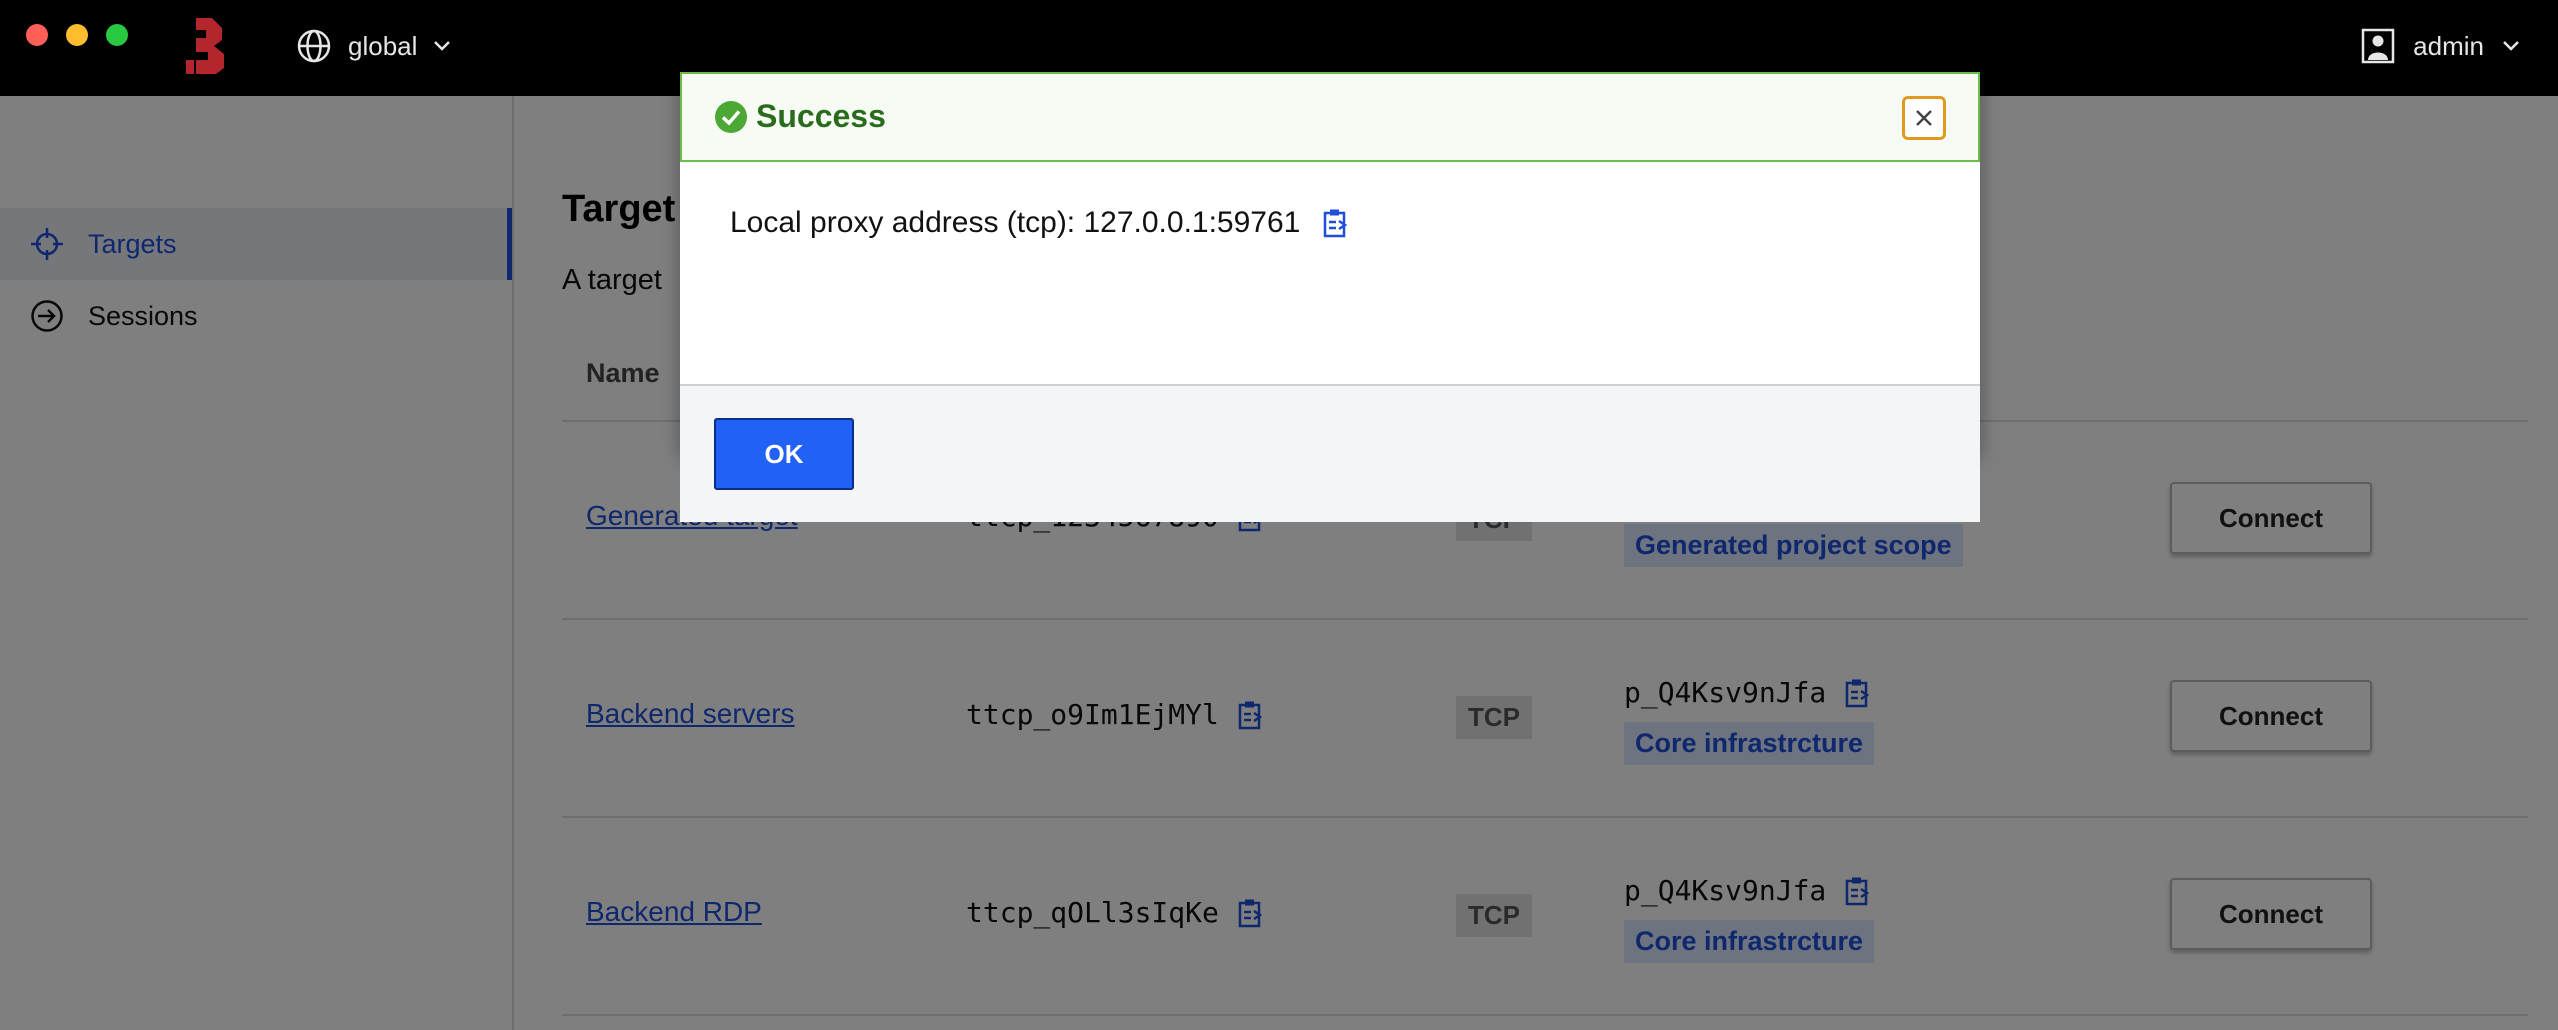  What do you see at coordinates (784, 454) in the screenshot?
I see `ok-button: OK` at bounding box center [784, 454].